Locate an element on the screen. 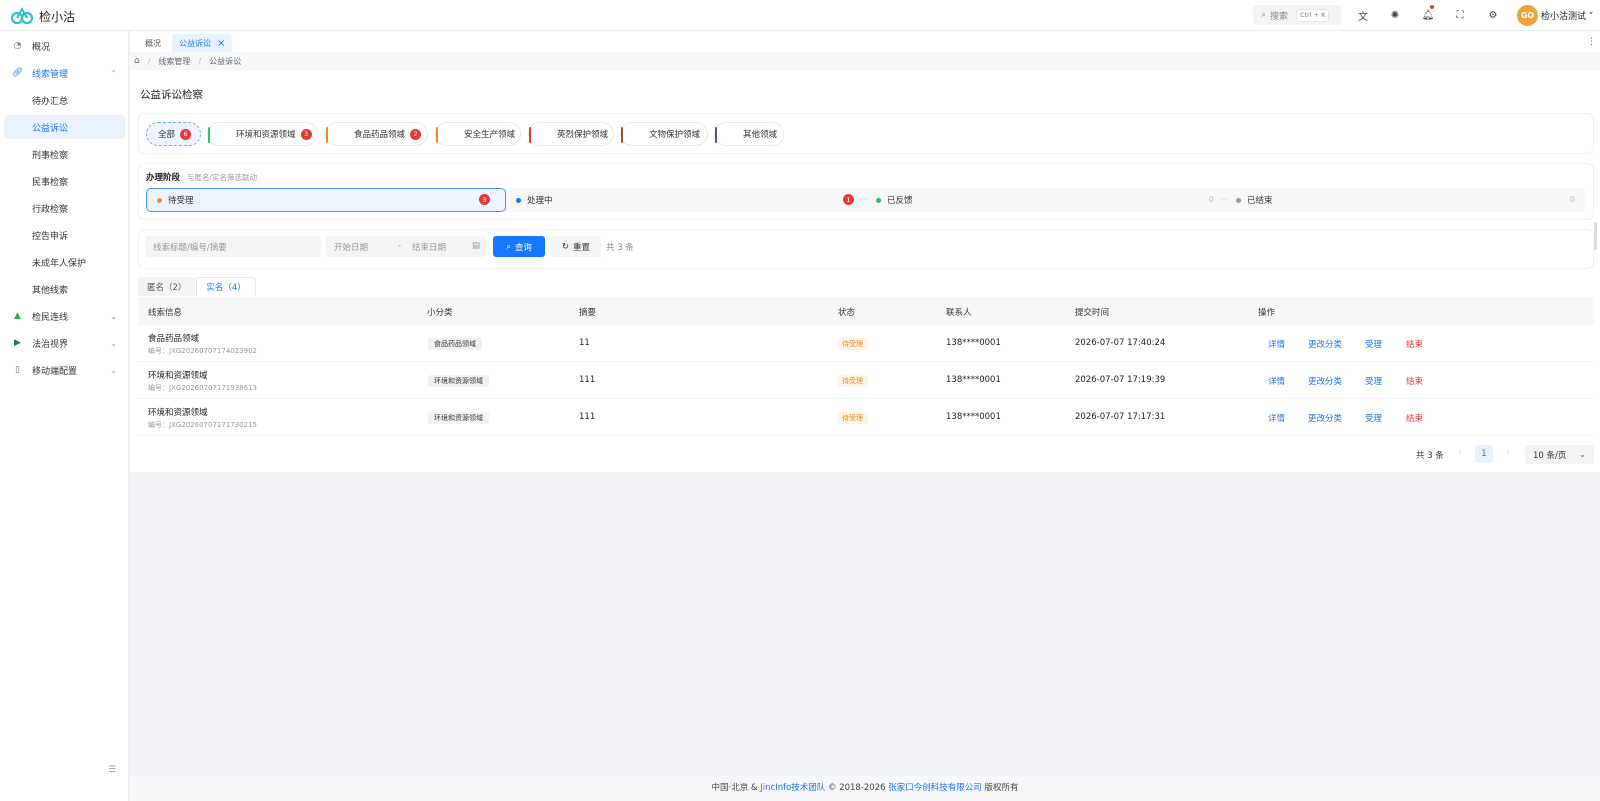 This screenshot has width=1600, height=801. category-environment: 环境和资源领域 3 is located at coordinates (262, 134).